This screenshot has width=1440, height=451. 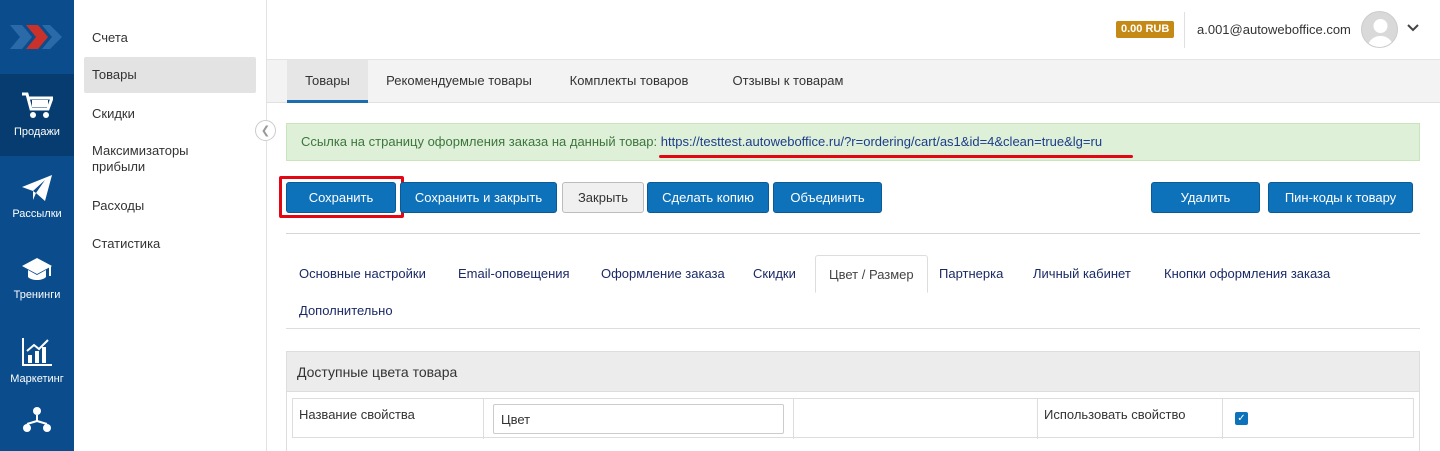 What do you see at coordinates (170, 244) in the screenshot?
I see `submenu-item-statistics: Статистика` at bounding box center [170, 244].